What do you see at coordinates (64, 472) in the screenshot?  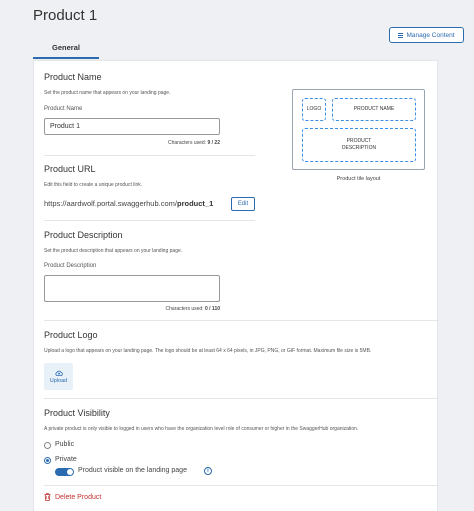 I see `landing-page-visibility-toggle` at bounding box center [64, 472].